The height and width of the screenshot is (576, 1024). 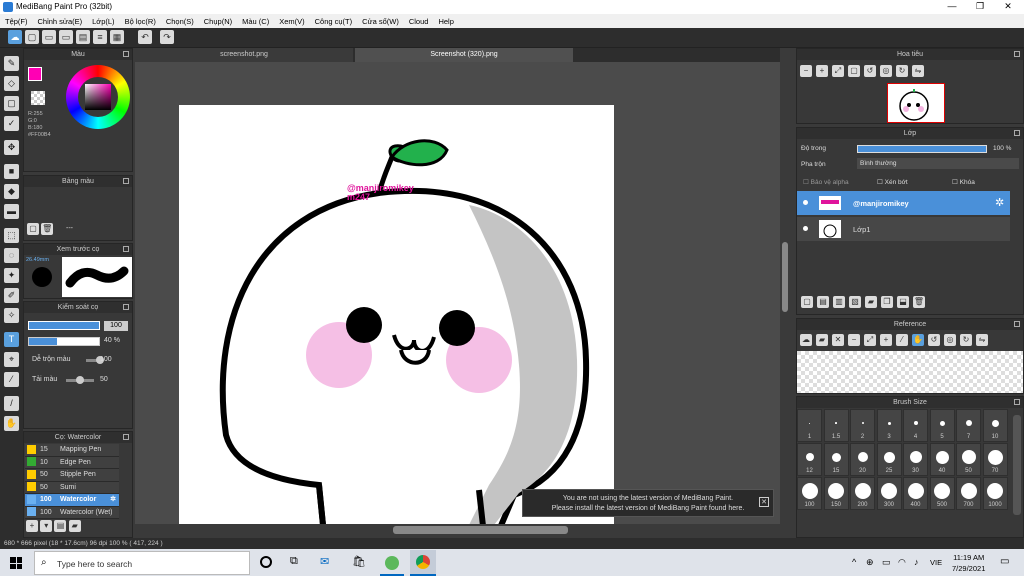 What do you see at coordinates (11, 211) in the screenshot?
I see `gradient-tool-icon: ▬` at bounding box center [11, 211].